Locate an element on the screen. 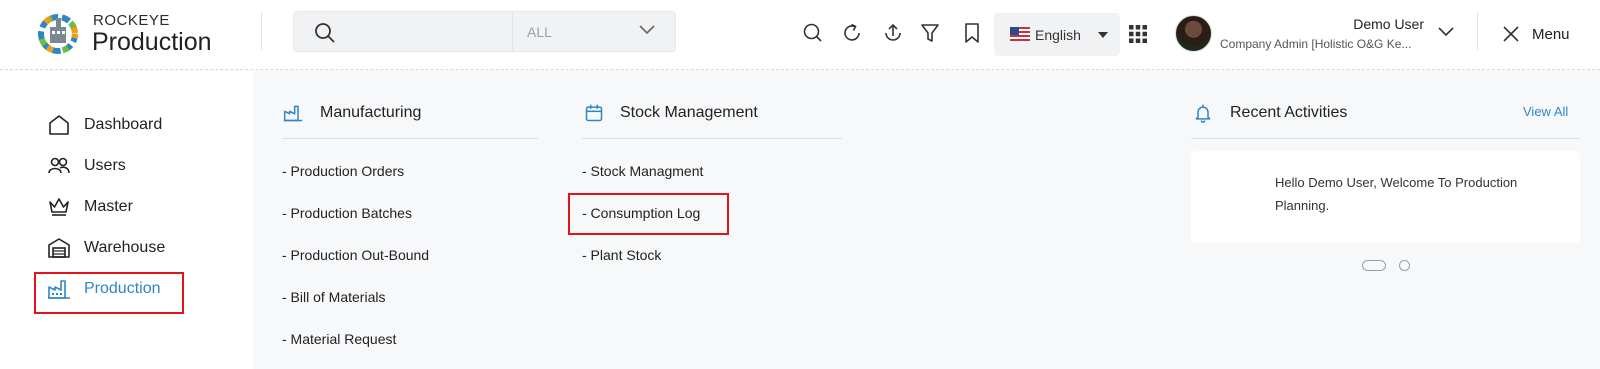  brand-name: ROCKEYE is located at coordinates (131, 20).